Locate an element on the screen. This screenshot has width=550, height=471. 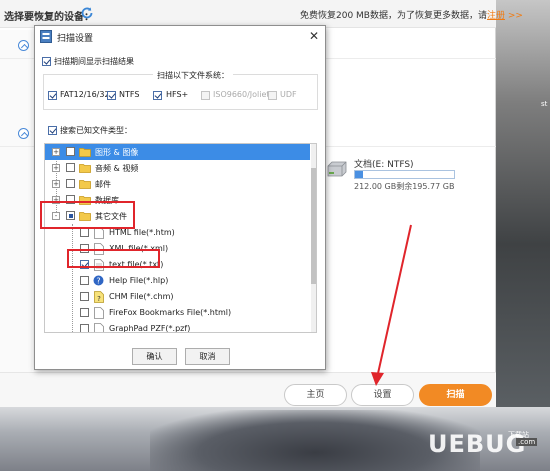
tree-label: 图形 & 图像 is located at coordinates (117, 152).